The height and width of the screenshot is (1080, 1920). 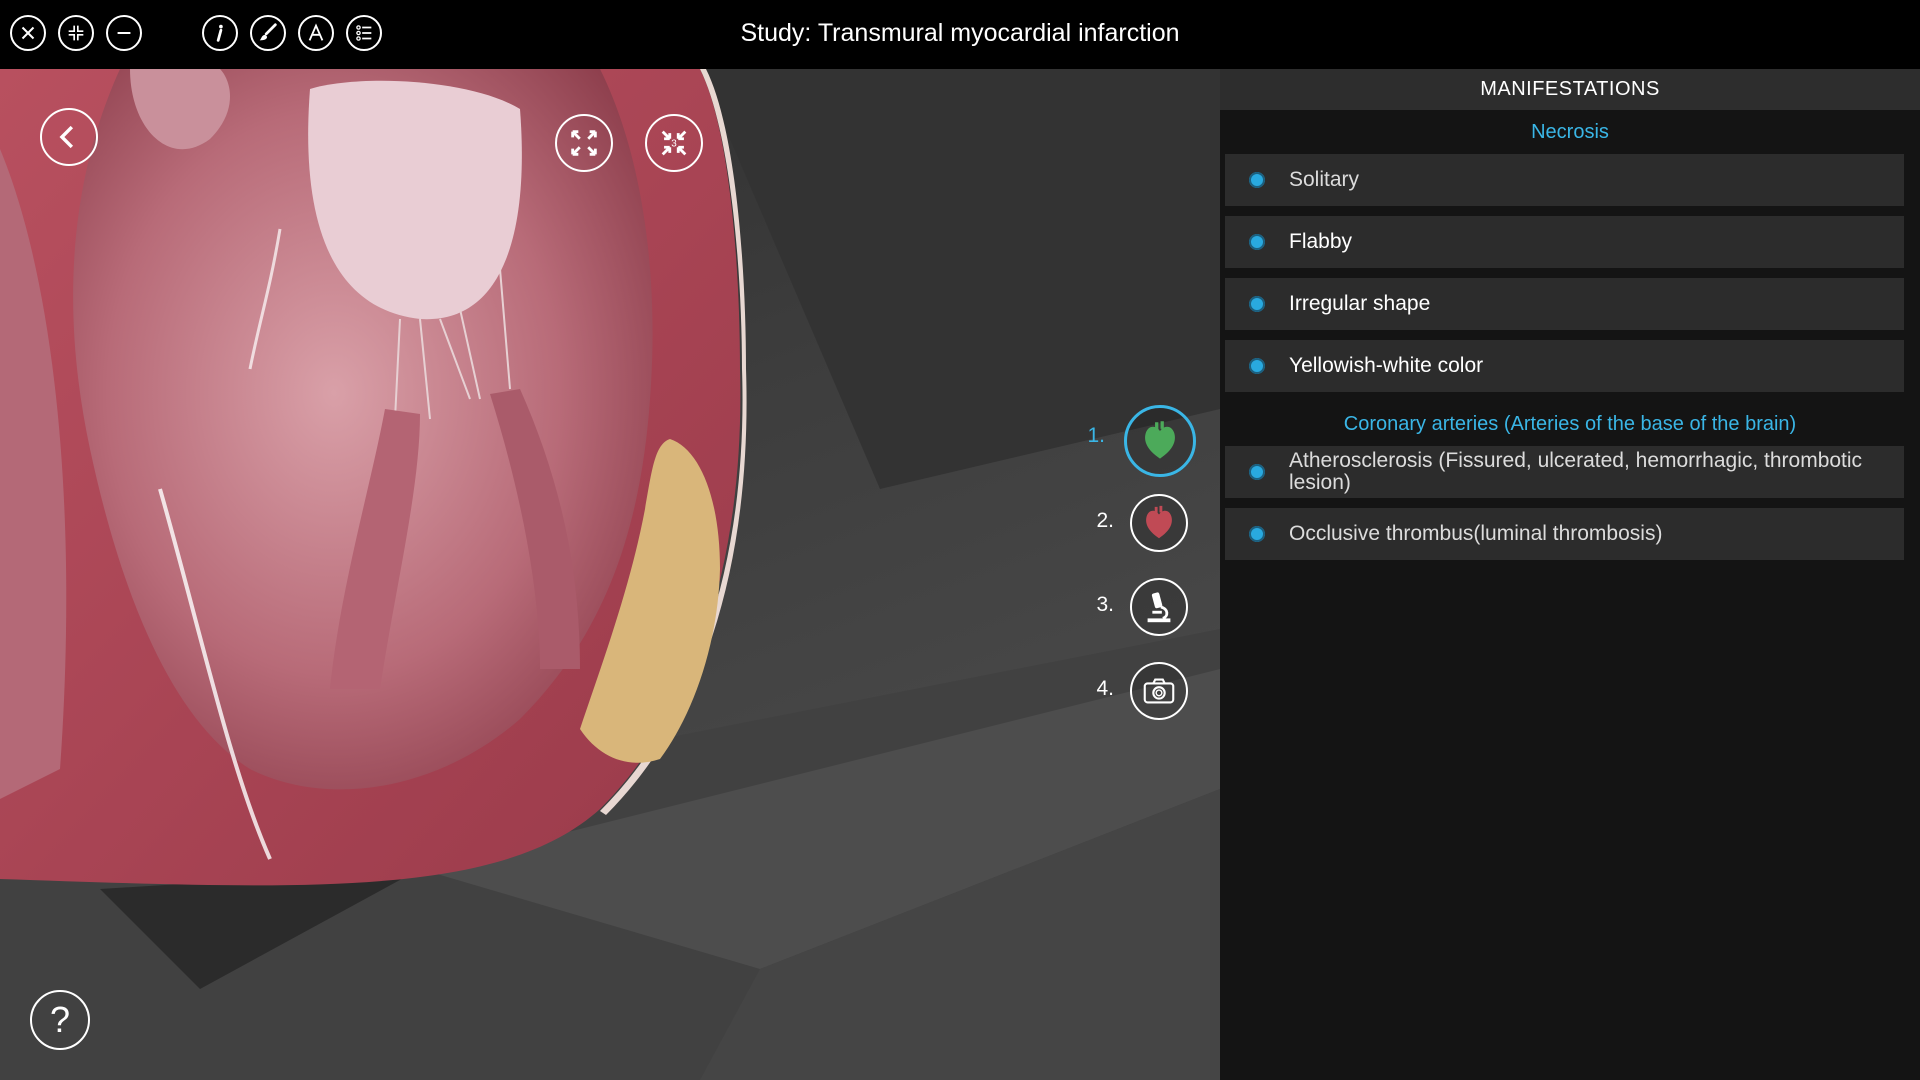 What do you see at coordinates (1564, 366) in the screenshot?
I see `manifestation-item: Yellowish-white color` at bounding box center [1564, 366].